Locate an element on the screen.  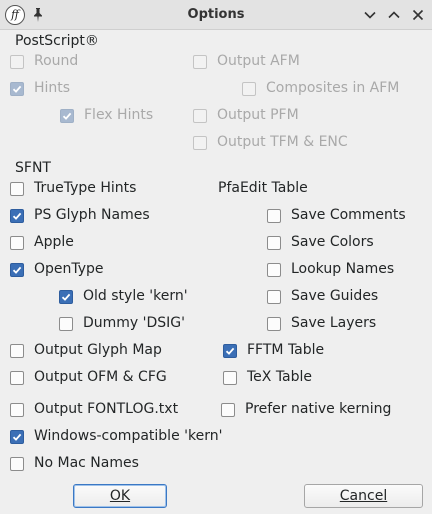
ok-button-label: OK is located at coordinates (120, 496).